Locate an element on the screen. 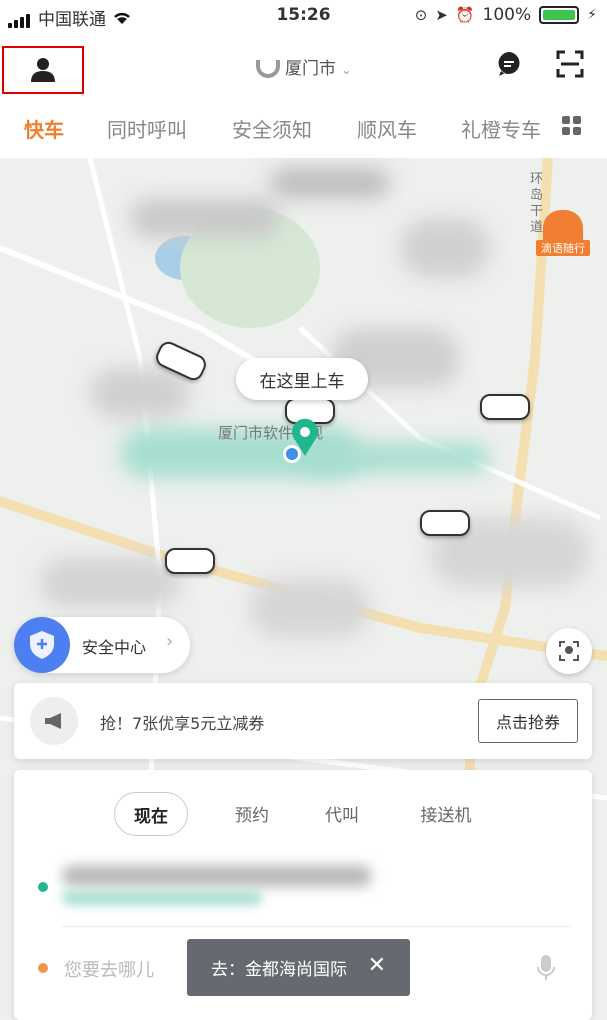 Image resolution: width=607 pixels, height=1020 pixels. divider is located at coordinates (317, 926).